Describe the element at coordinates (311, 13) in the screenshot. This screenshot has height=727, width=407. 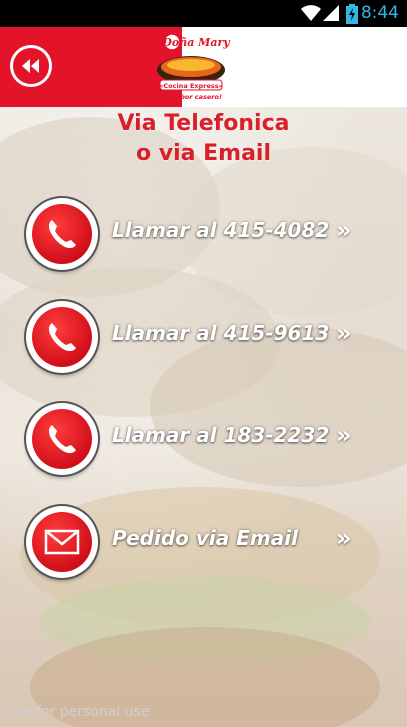
I see `wifi-icon` at that location.